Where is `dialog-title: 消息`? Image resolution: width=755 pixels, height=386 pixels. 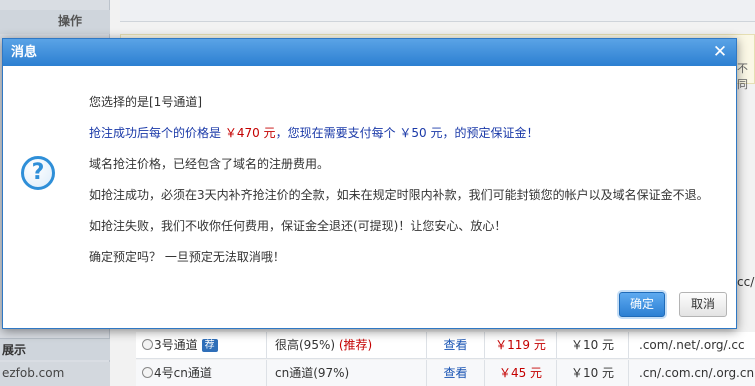 dialog-title: 消息 is located at coordinates (24, 52).